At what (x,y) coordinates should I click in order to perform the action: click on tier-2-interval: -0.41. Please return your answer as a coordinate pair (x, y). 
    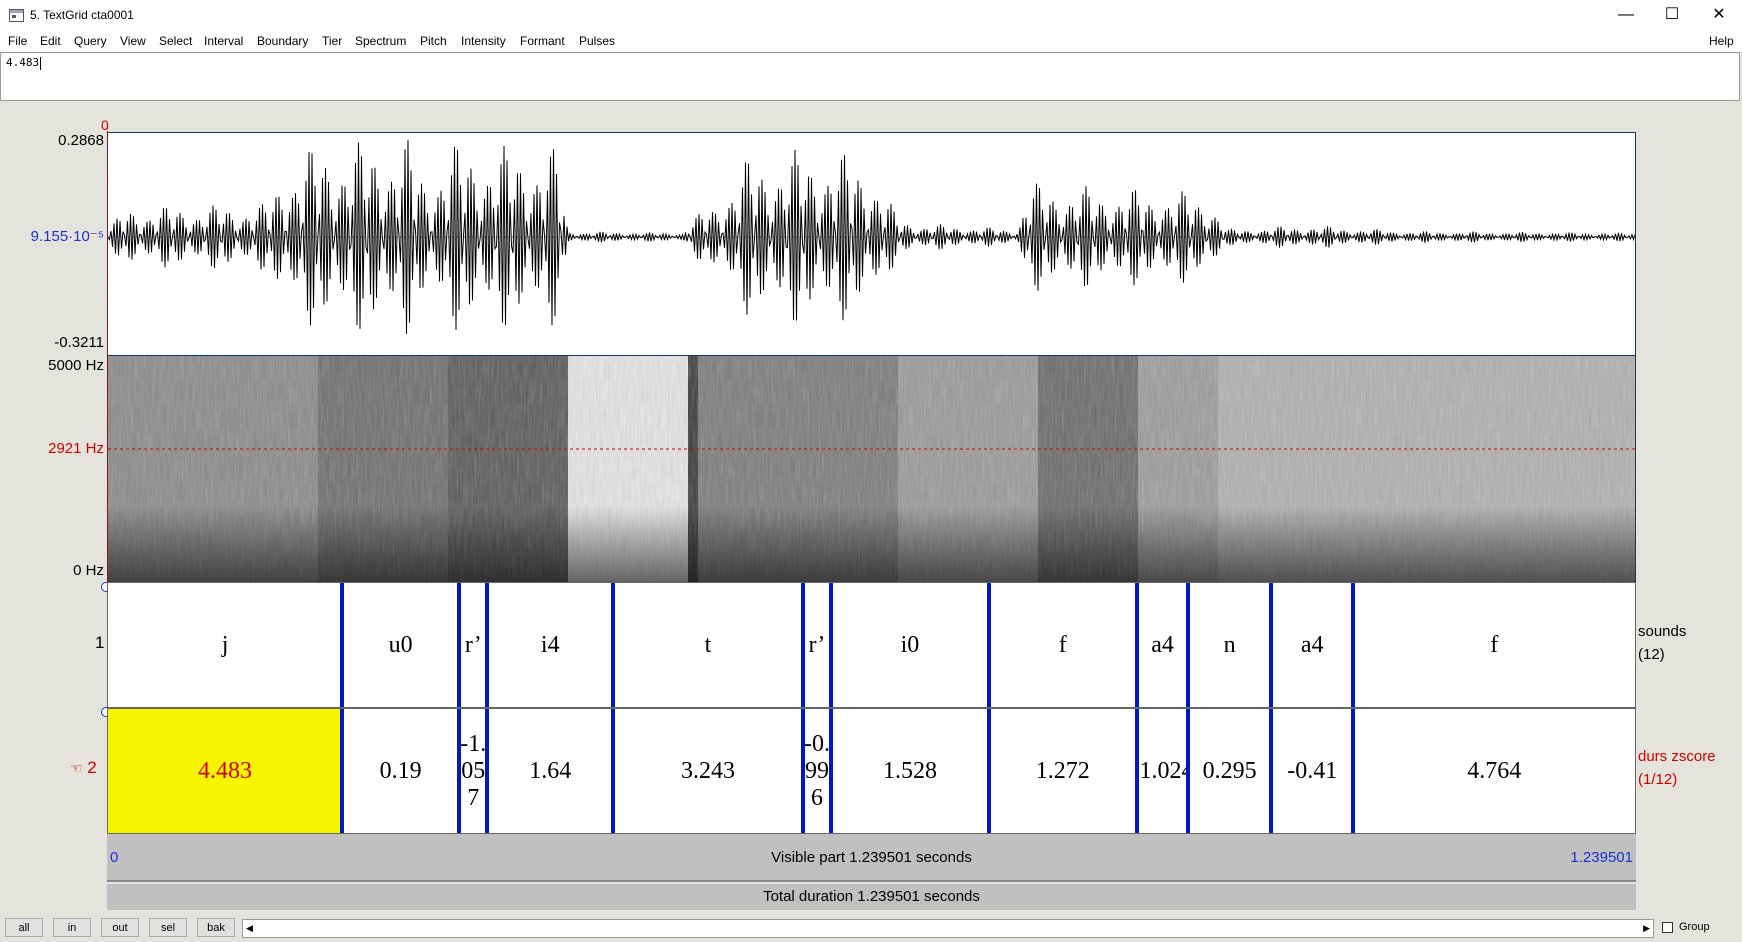
    Looking at the image, I should click on (1312, 771).